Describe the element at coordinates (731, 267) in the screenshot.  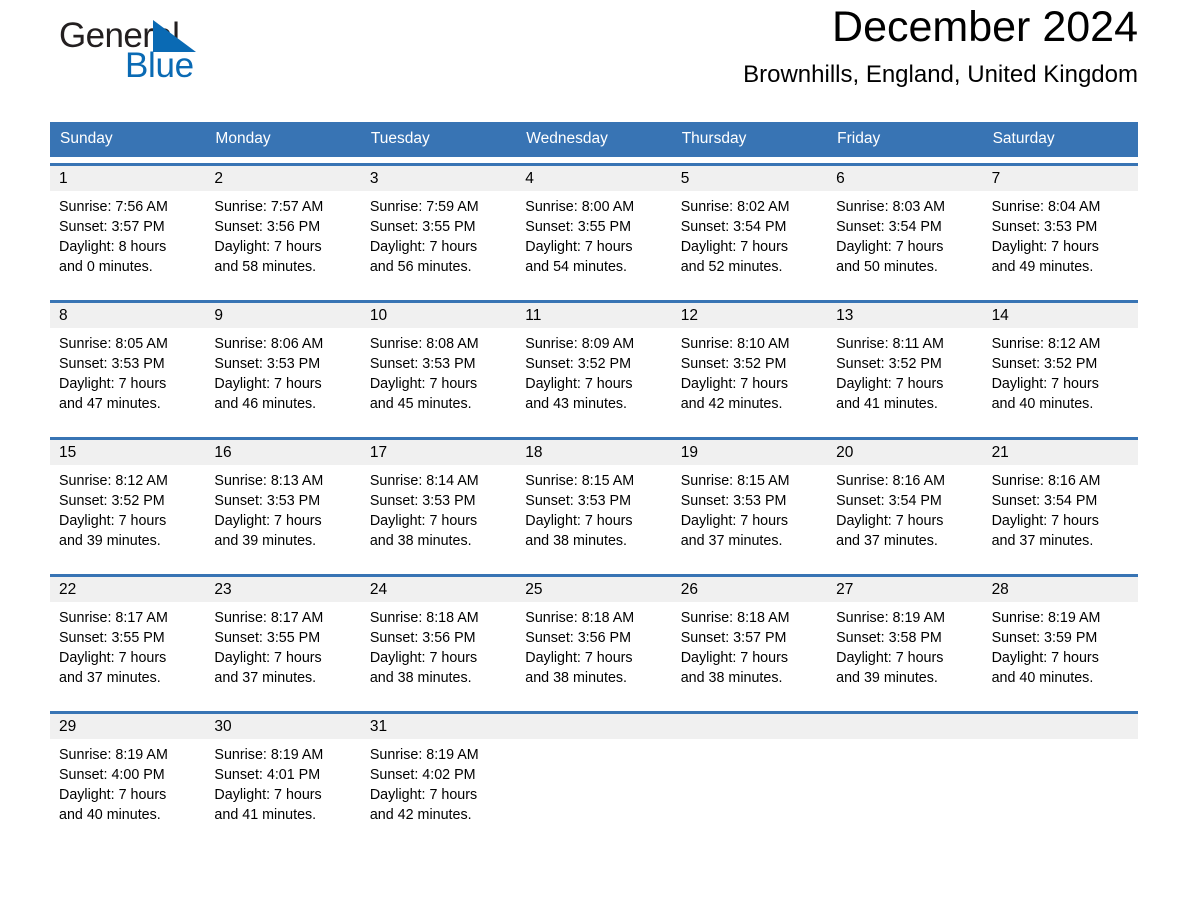
I see `daylight-text-line2: and 52 minutes.` at that location.